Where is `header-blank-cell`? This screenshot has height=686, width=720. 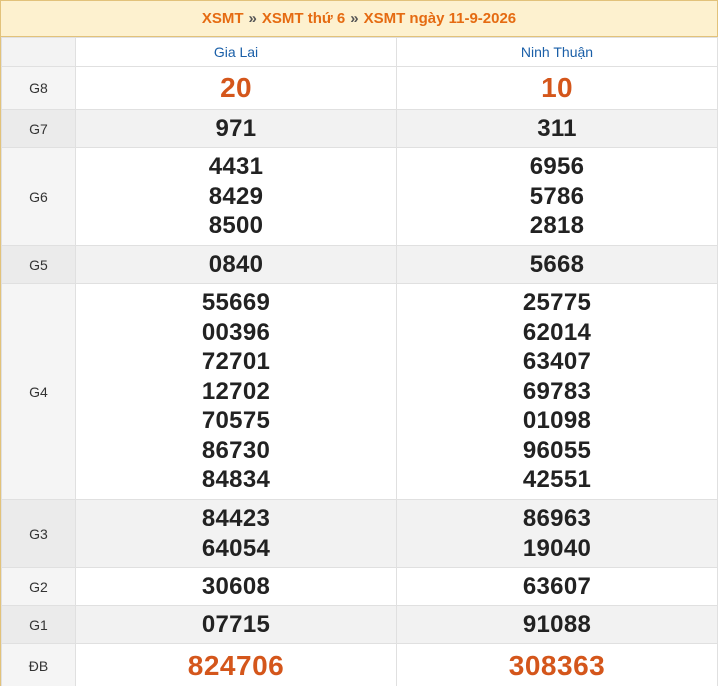
header-blank-cell is located at coordinates (38, 52).